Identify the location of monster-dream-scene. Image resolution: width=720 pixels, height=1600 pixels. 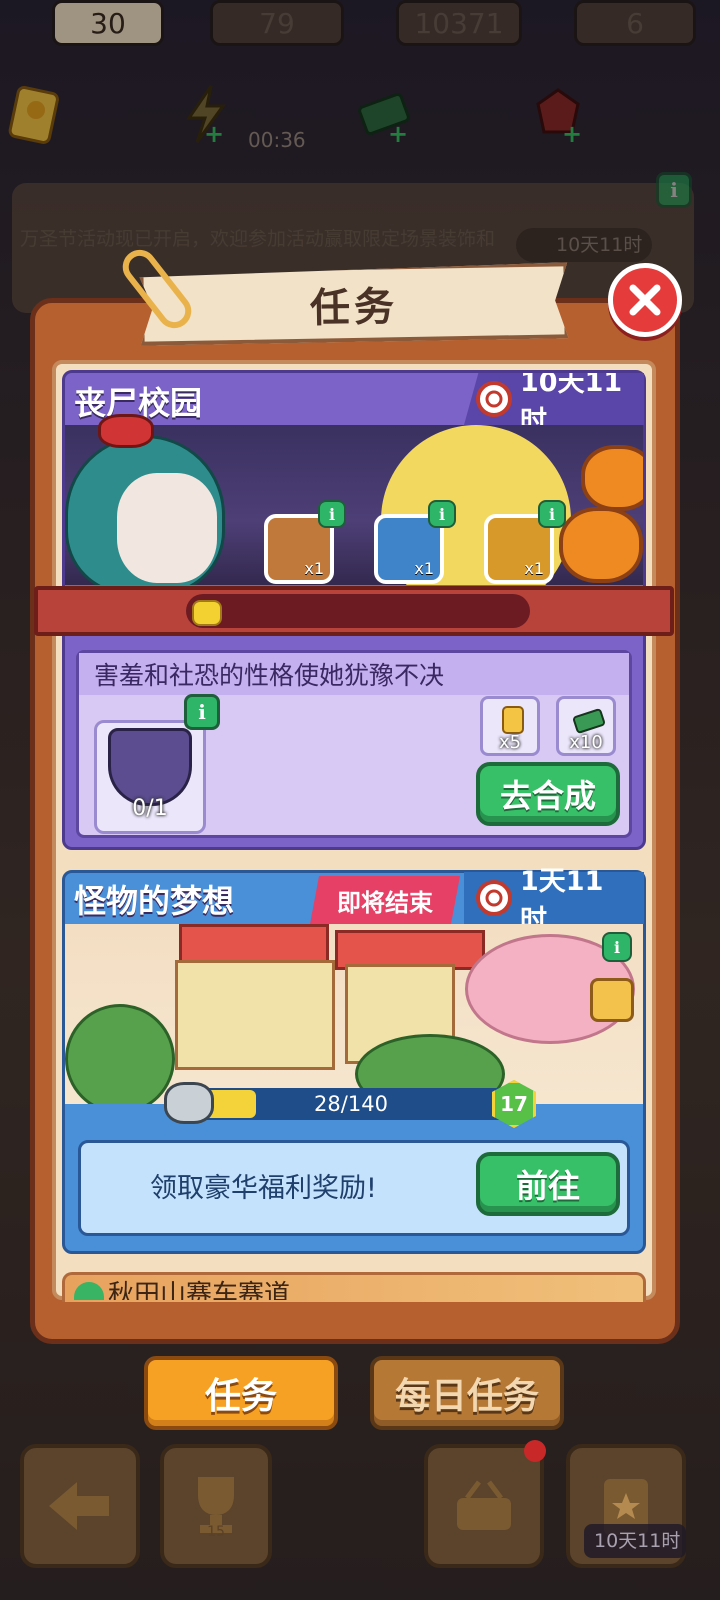
(354, 1014).